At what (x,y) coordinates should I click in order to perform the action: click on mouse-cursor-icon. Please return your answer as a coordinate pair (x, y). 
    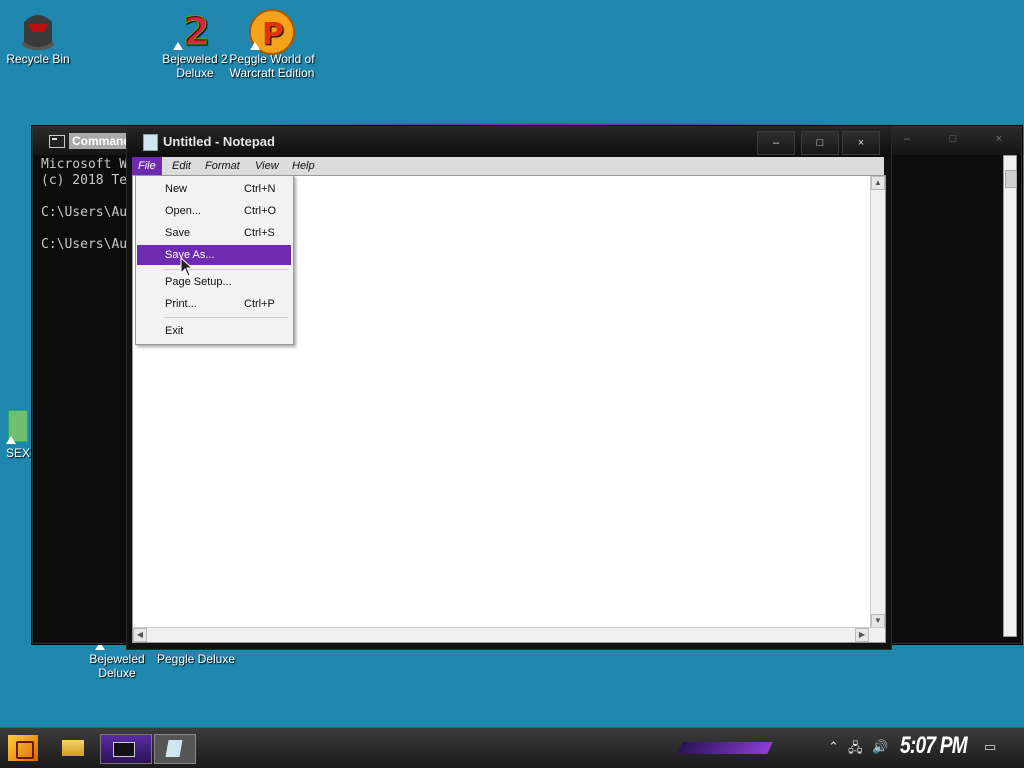
    Looking at the image, I should click on (187, 267).